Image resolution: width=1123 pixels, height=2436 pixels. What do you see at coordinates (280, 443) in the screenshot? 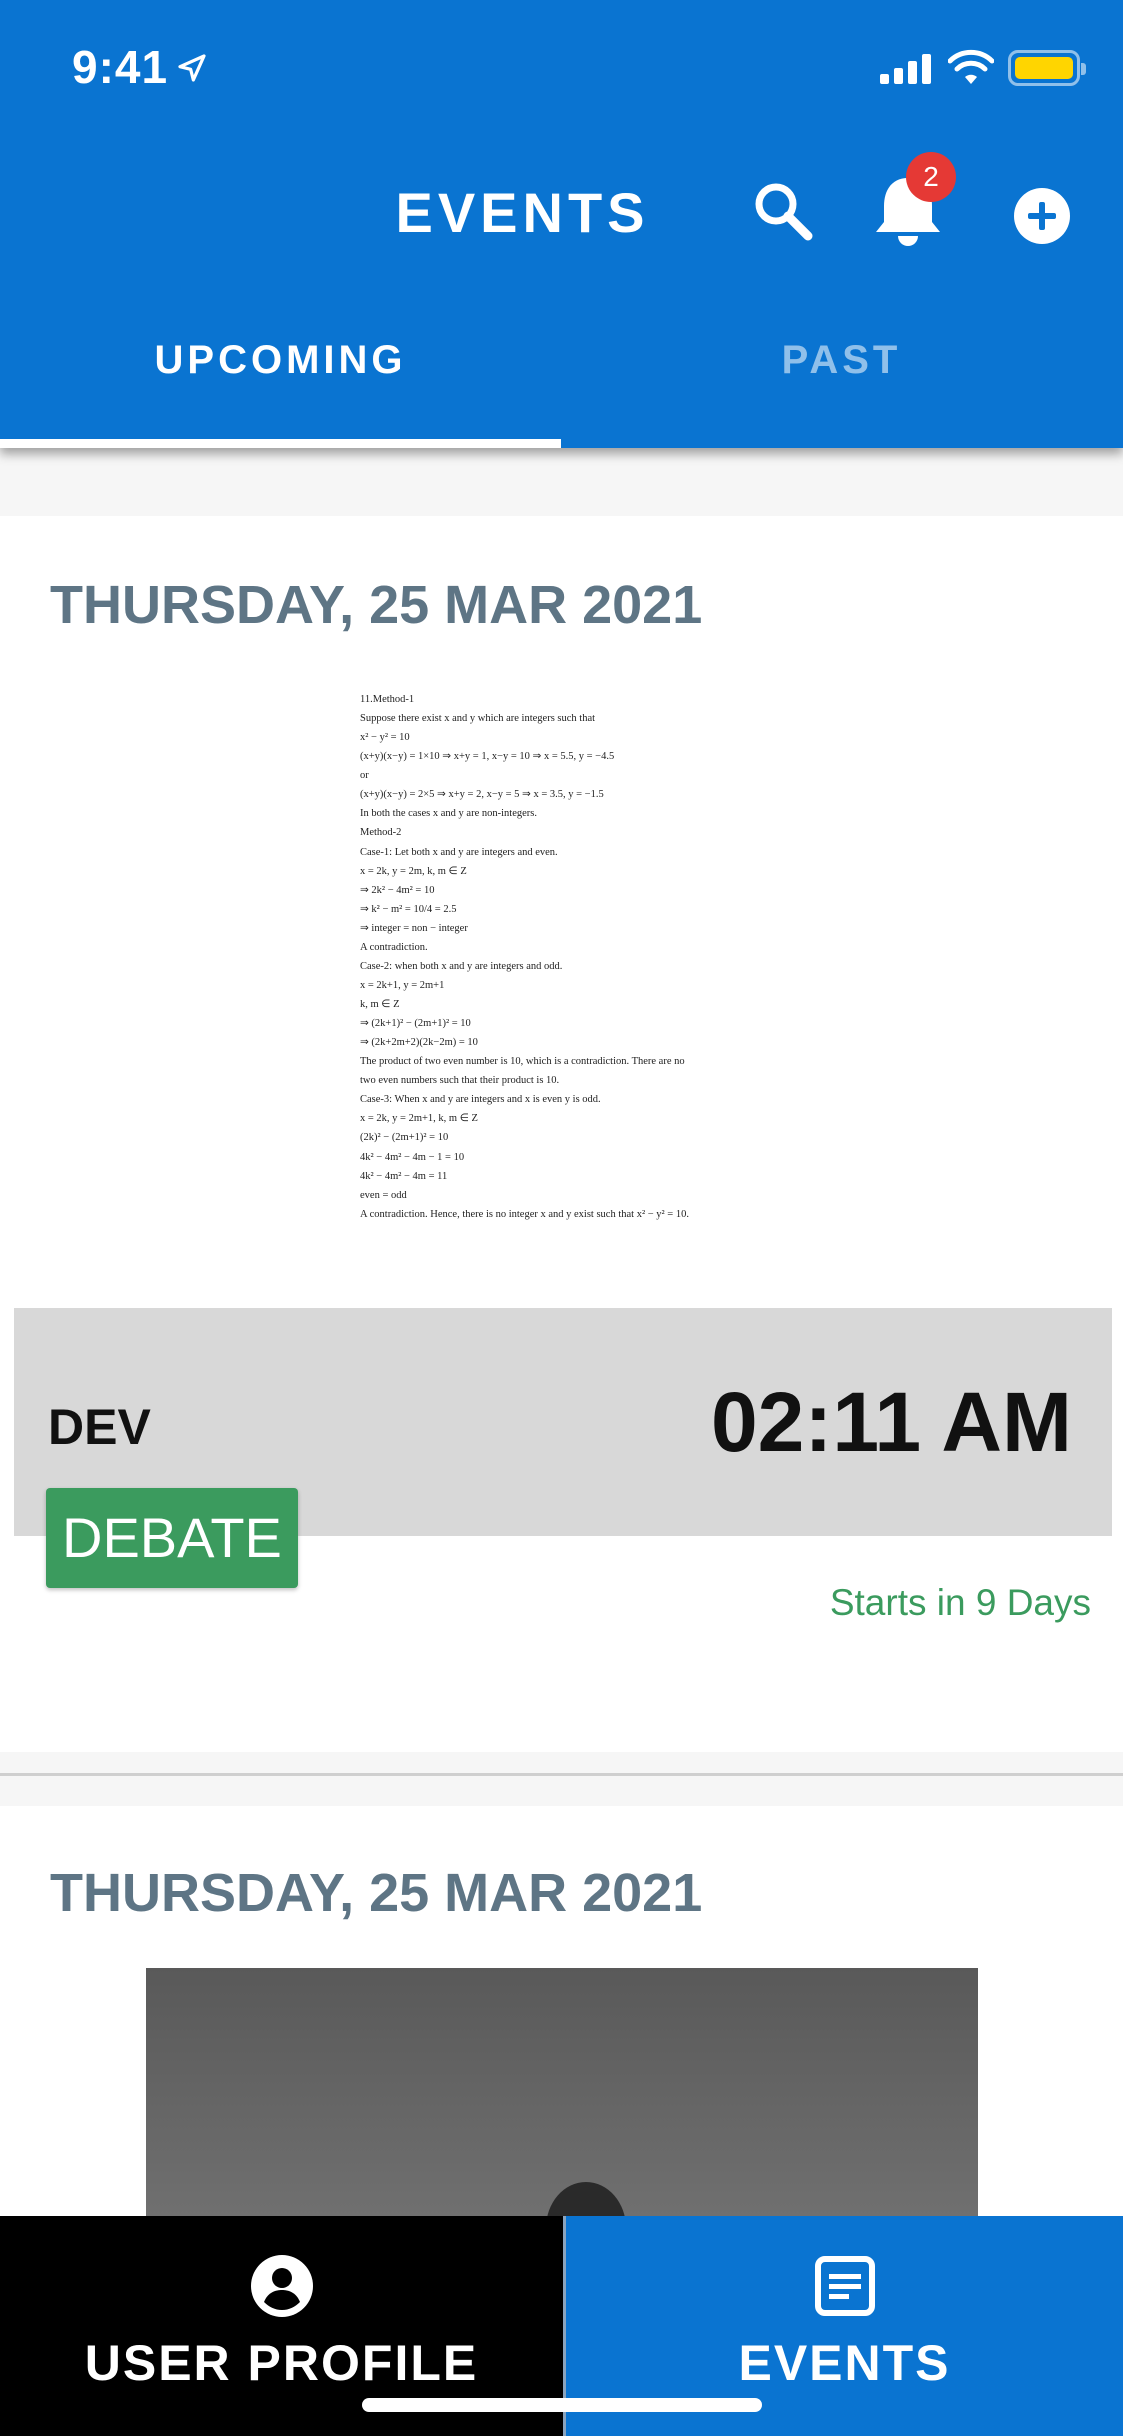
I see `active-tab-indicator` at bounding box center [280, 443].